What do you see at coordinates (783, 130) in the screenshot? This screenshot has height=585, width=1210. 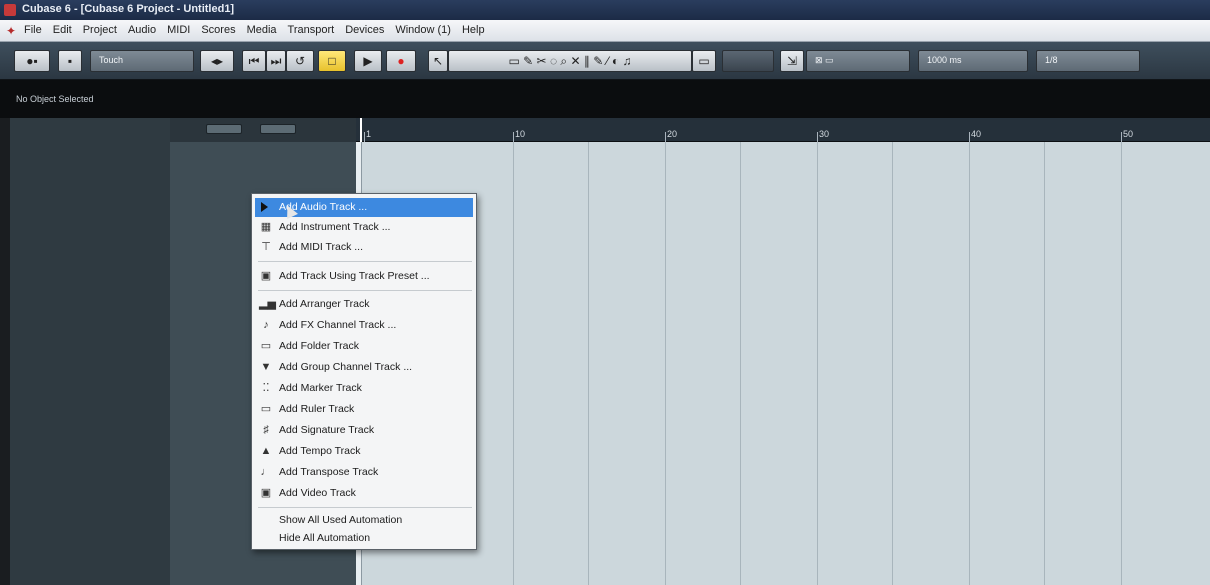 I see `timeline-ruler: 1 10 20 30 40 50` at bounding box center [783, 130].